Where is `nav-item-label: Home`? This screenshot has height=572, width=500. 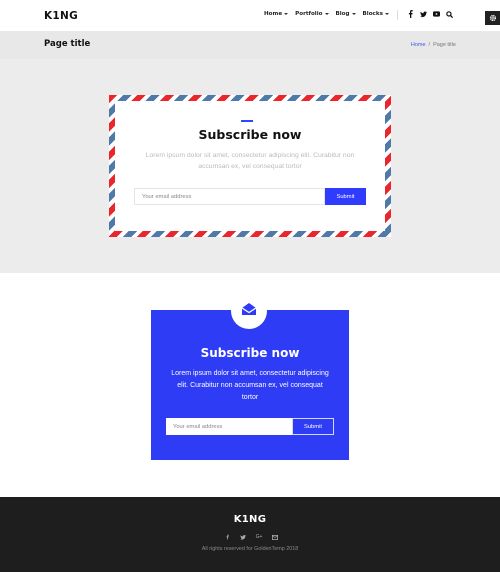
nav-item-label: Home is located at coordinates (273, 14).